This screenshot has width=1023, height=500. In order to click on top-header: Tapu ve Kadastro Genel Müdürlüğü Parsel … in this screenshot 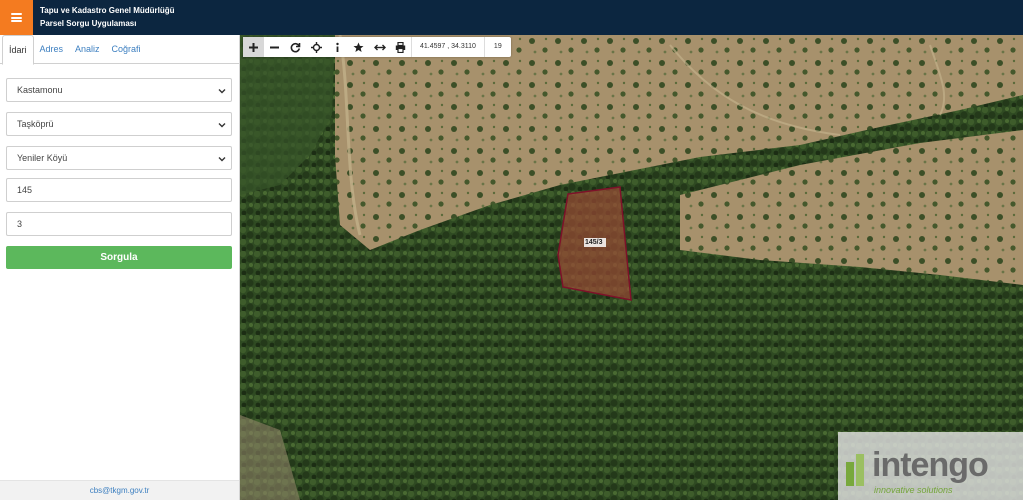, I will do `click(511, 17)`.